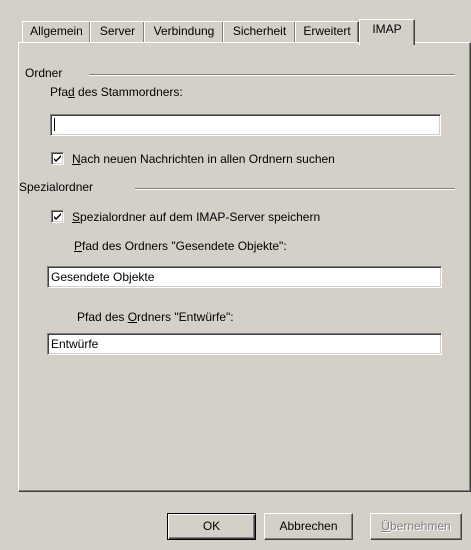 The width and height of the screenshot is (471, 550). I want to click on store-special-folders-checkbox, so click(57, 216).